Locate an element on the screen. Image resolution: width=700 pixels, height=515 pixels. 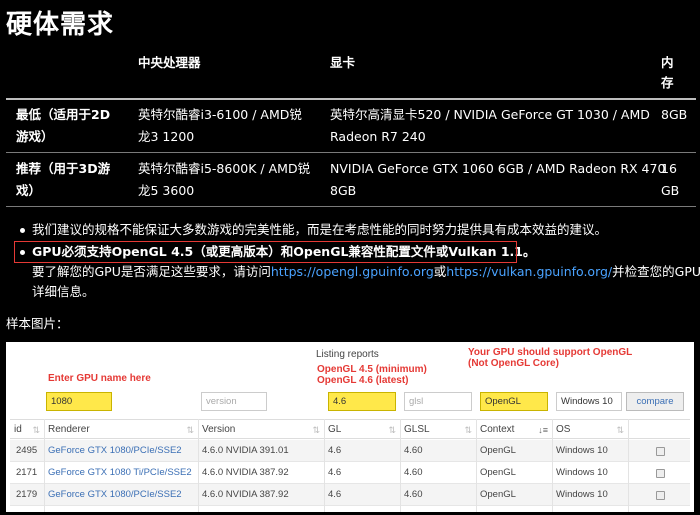
column-header-version: Version ⇅ is located at coordinates (261, 429).